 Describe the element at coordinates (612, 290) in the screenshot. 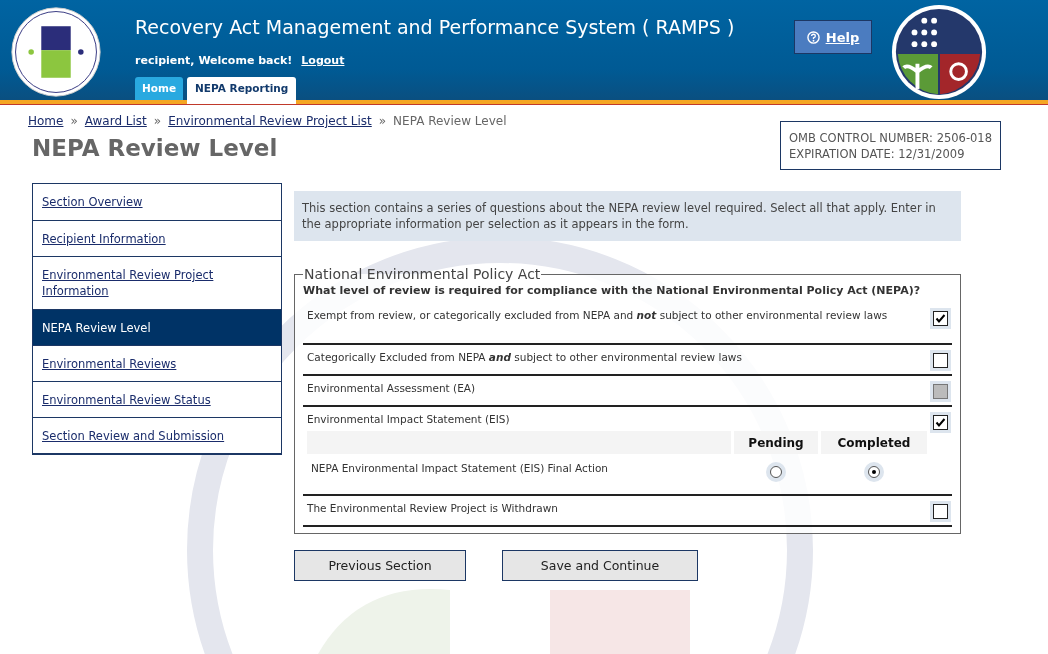

I see `question-text: What level of review is required for compliance with the National Environmental Policy Act (NEPA)?` at that location.